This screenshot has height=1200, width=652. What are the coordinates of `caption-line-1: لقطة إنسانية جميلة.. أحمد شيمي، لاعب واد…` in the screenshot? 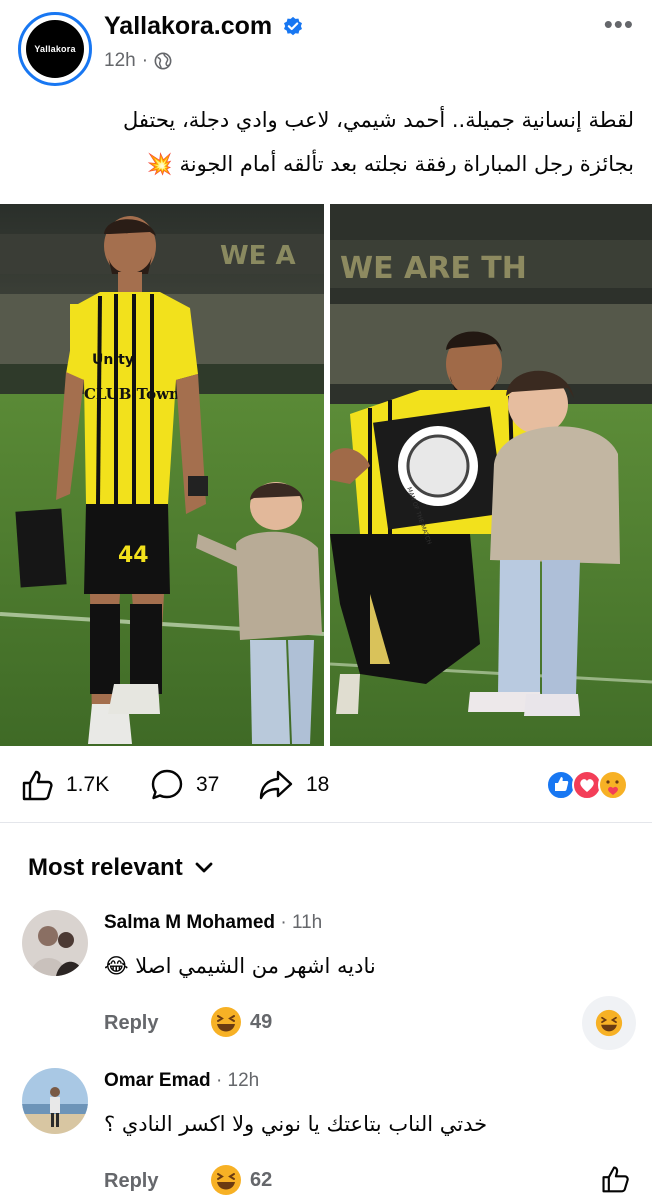 It's located at (378, 120).